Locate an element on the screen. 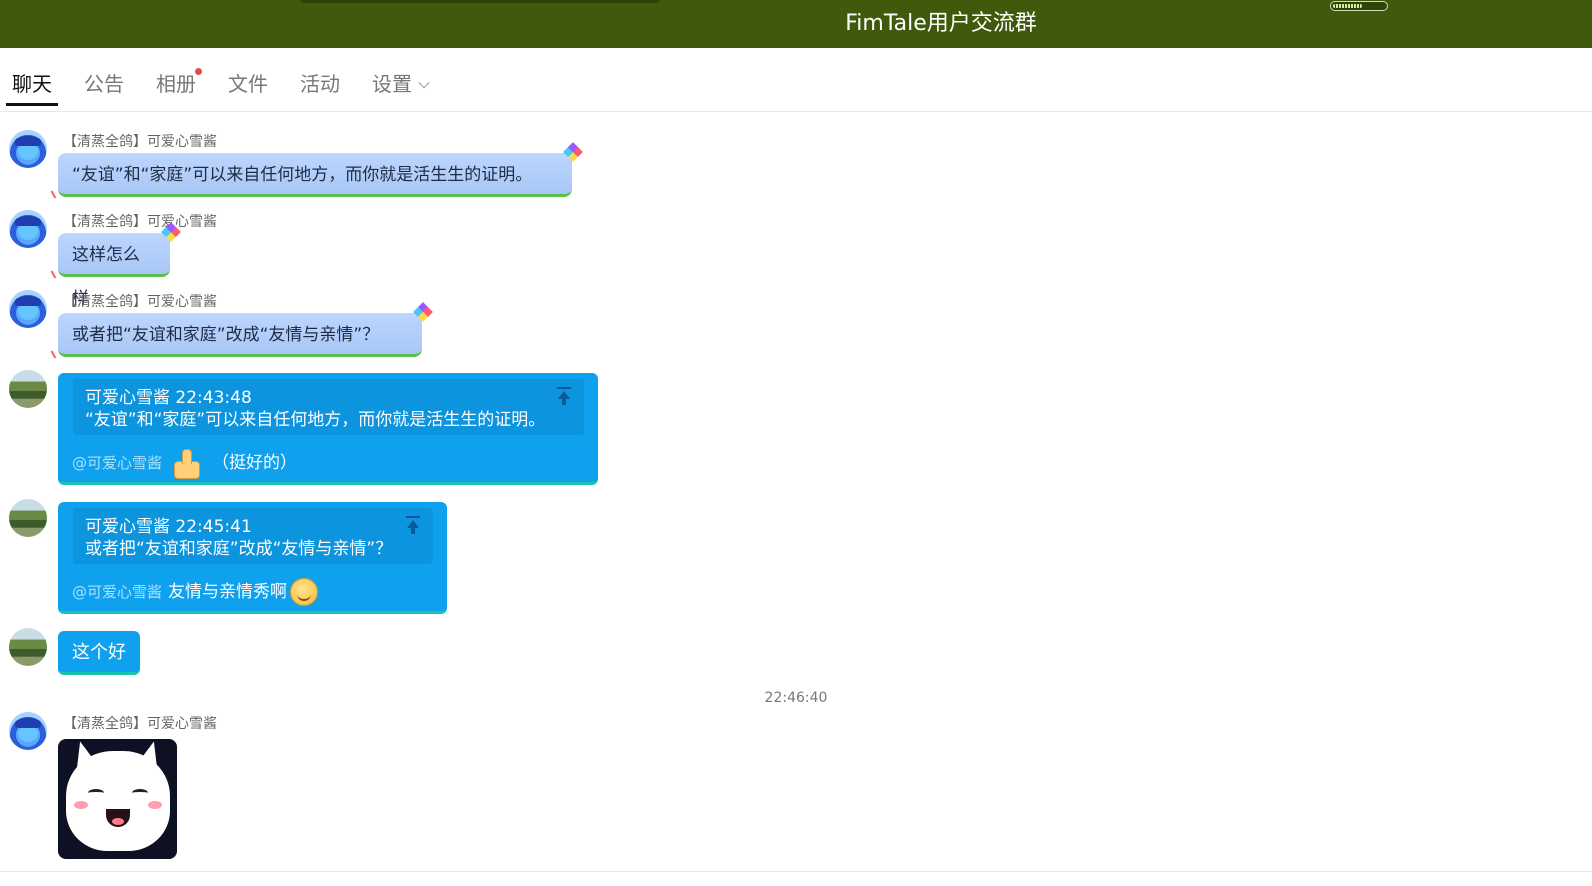 The width and height of the screenshot is (1592, 886). thumbs-up-icon is located at coordinates (186, 464).